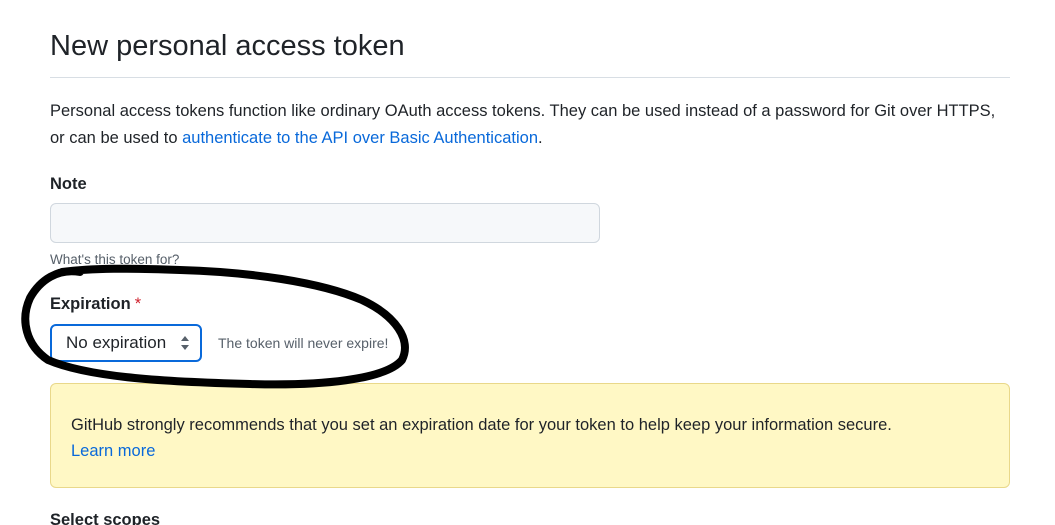 The height and width of the screenshot is (525, 1055). Describe the element at coordinates (185, 343) in the screenshot. I see `chevron-up-down-icon` at that location.